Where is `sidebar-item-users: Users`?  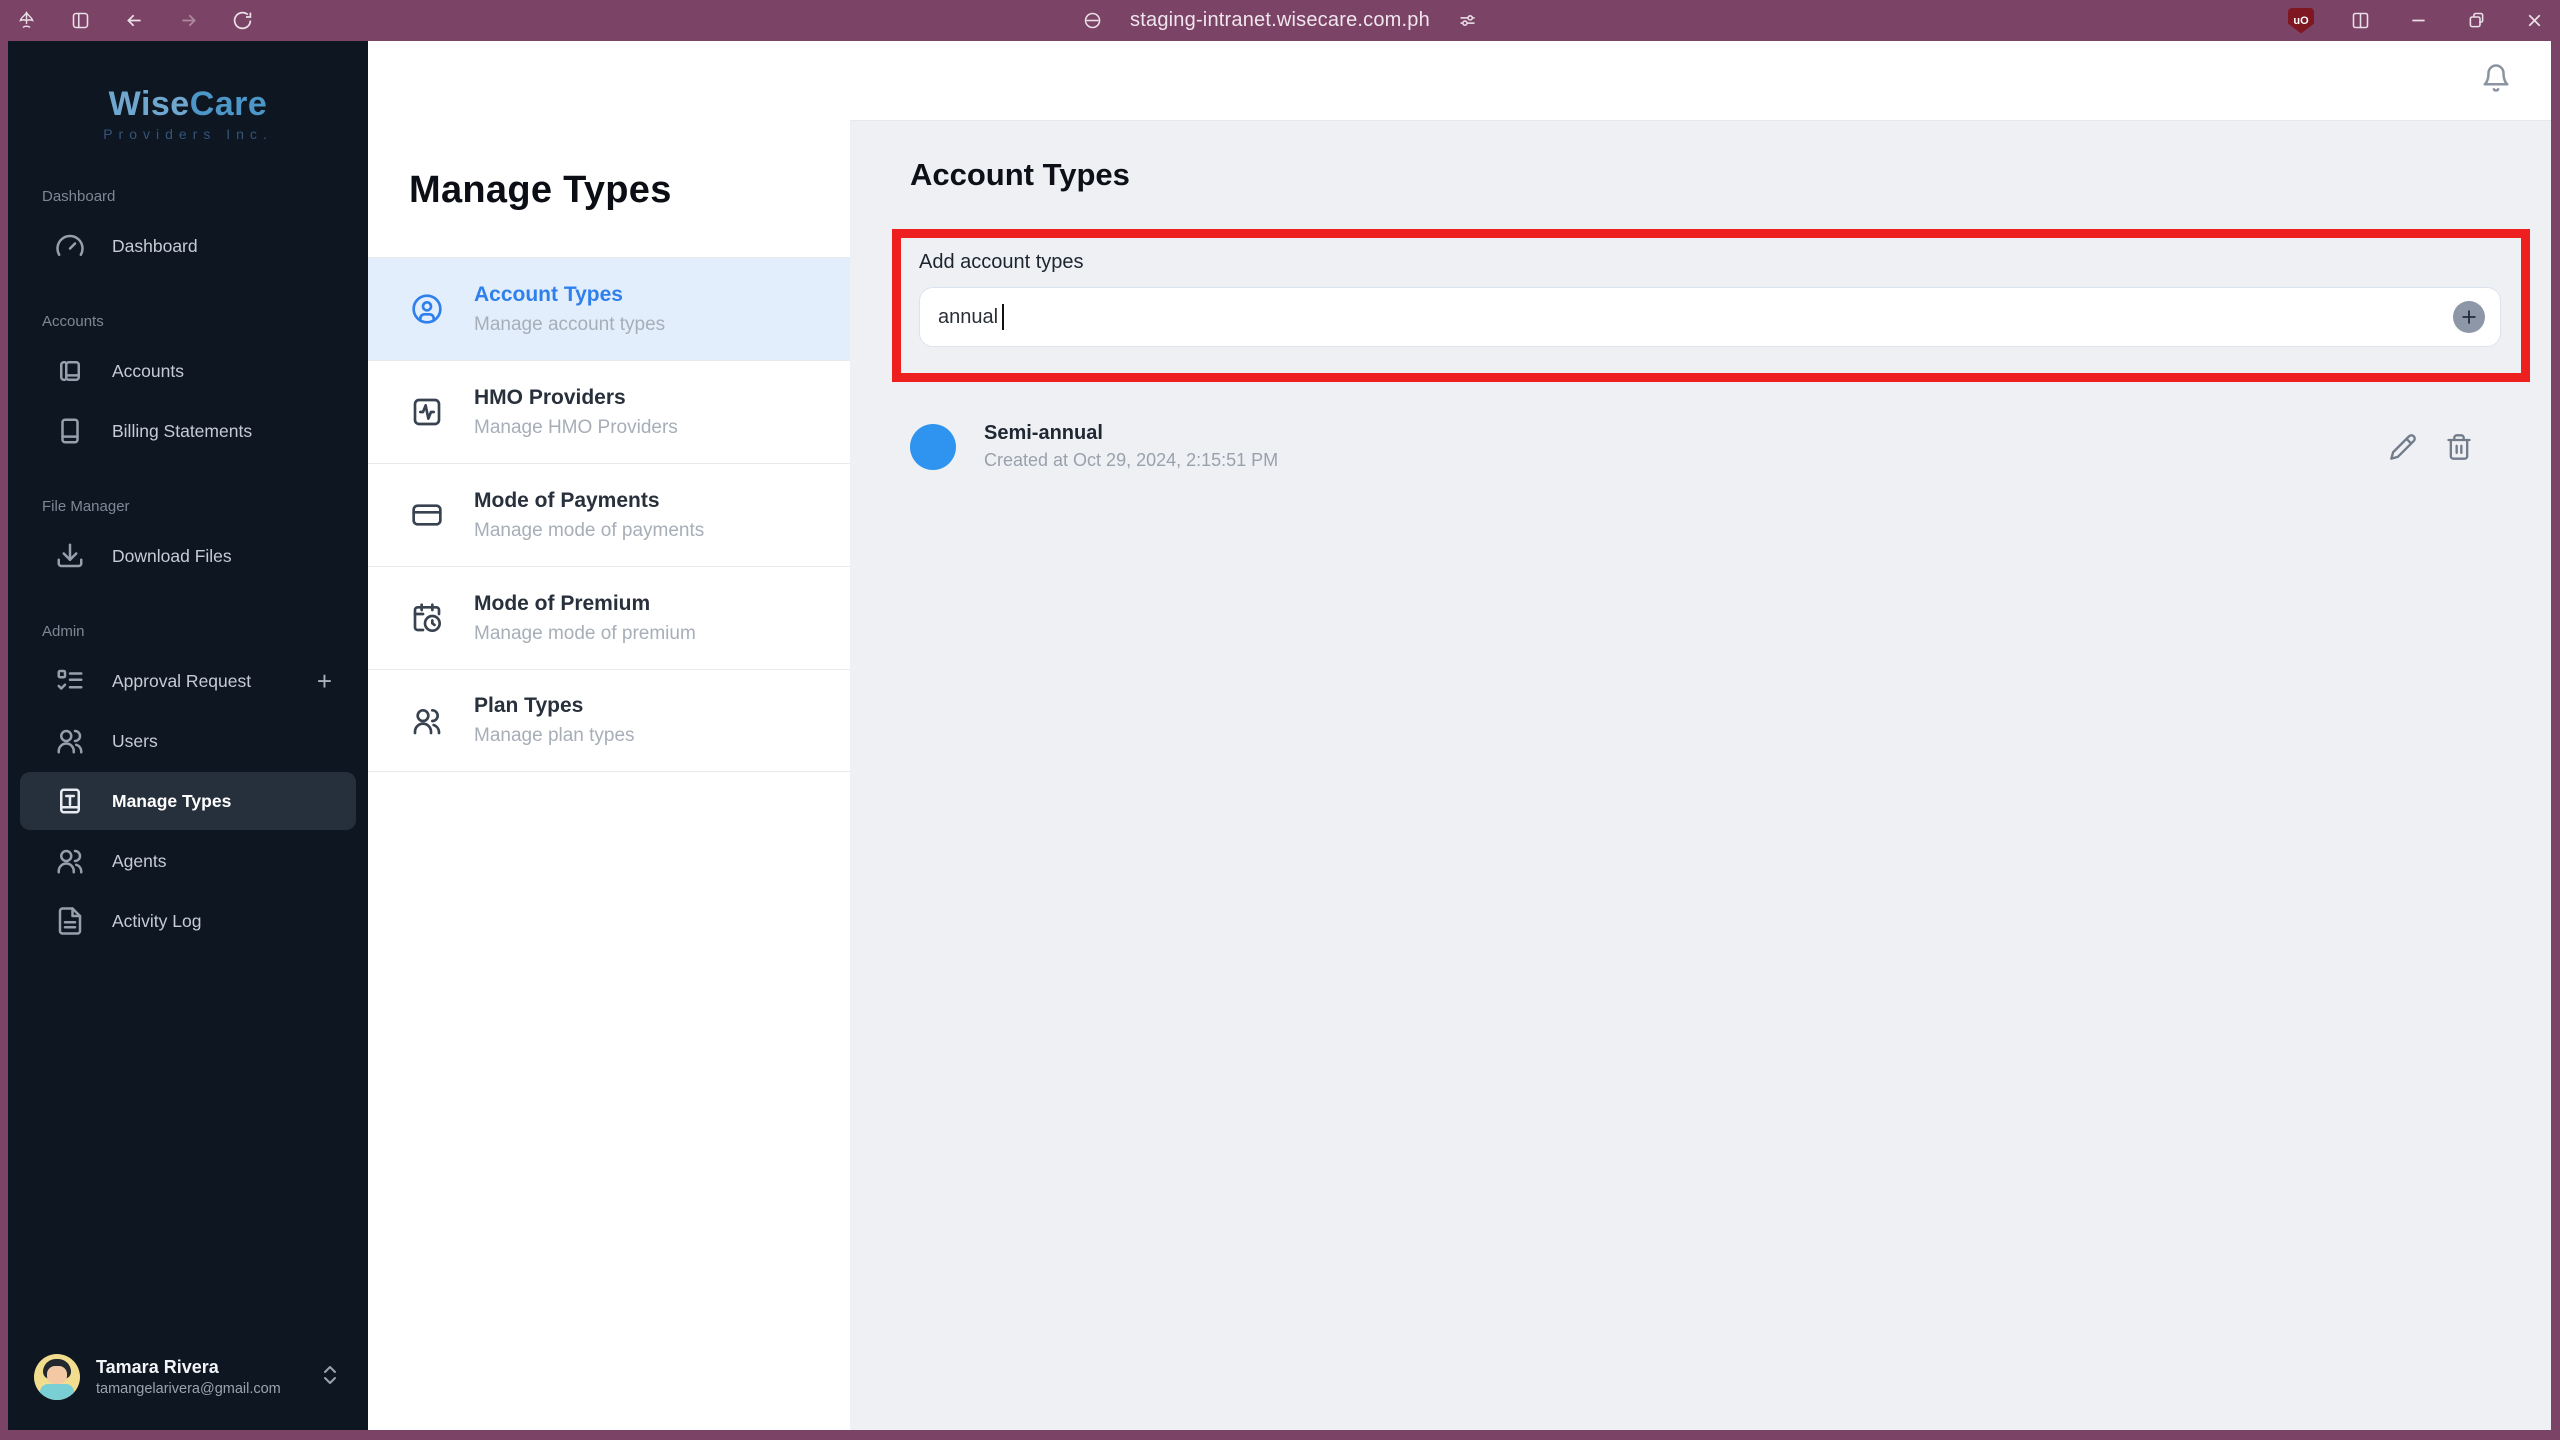
sidebar-item-users: Users is located at coordinates (188, 741).